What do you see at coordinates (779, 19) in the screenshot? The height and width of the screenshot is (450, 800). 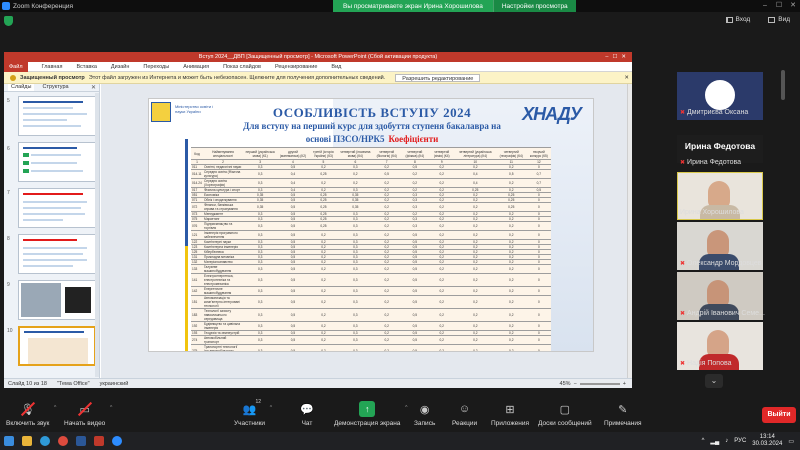 I see `view-button: Вид` at bounding box center [779, 19].